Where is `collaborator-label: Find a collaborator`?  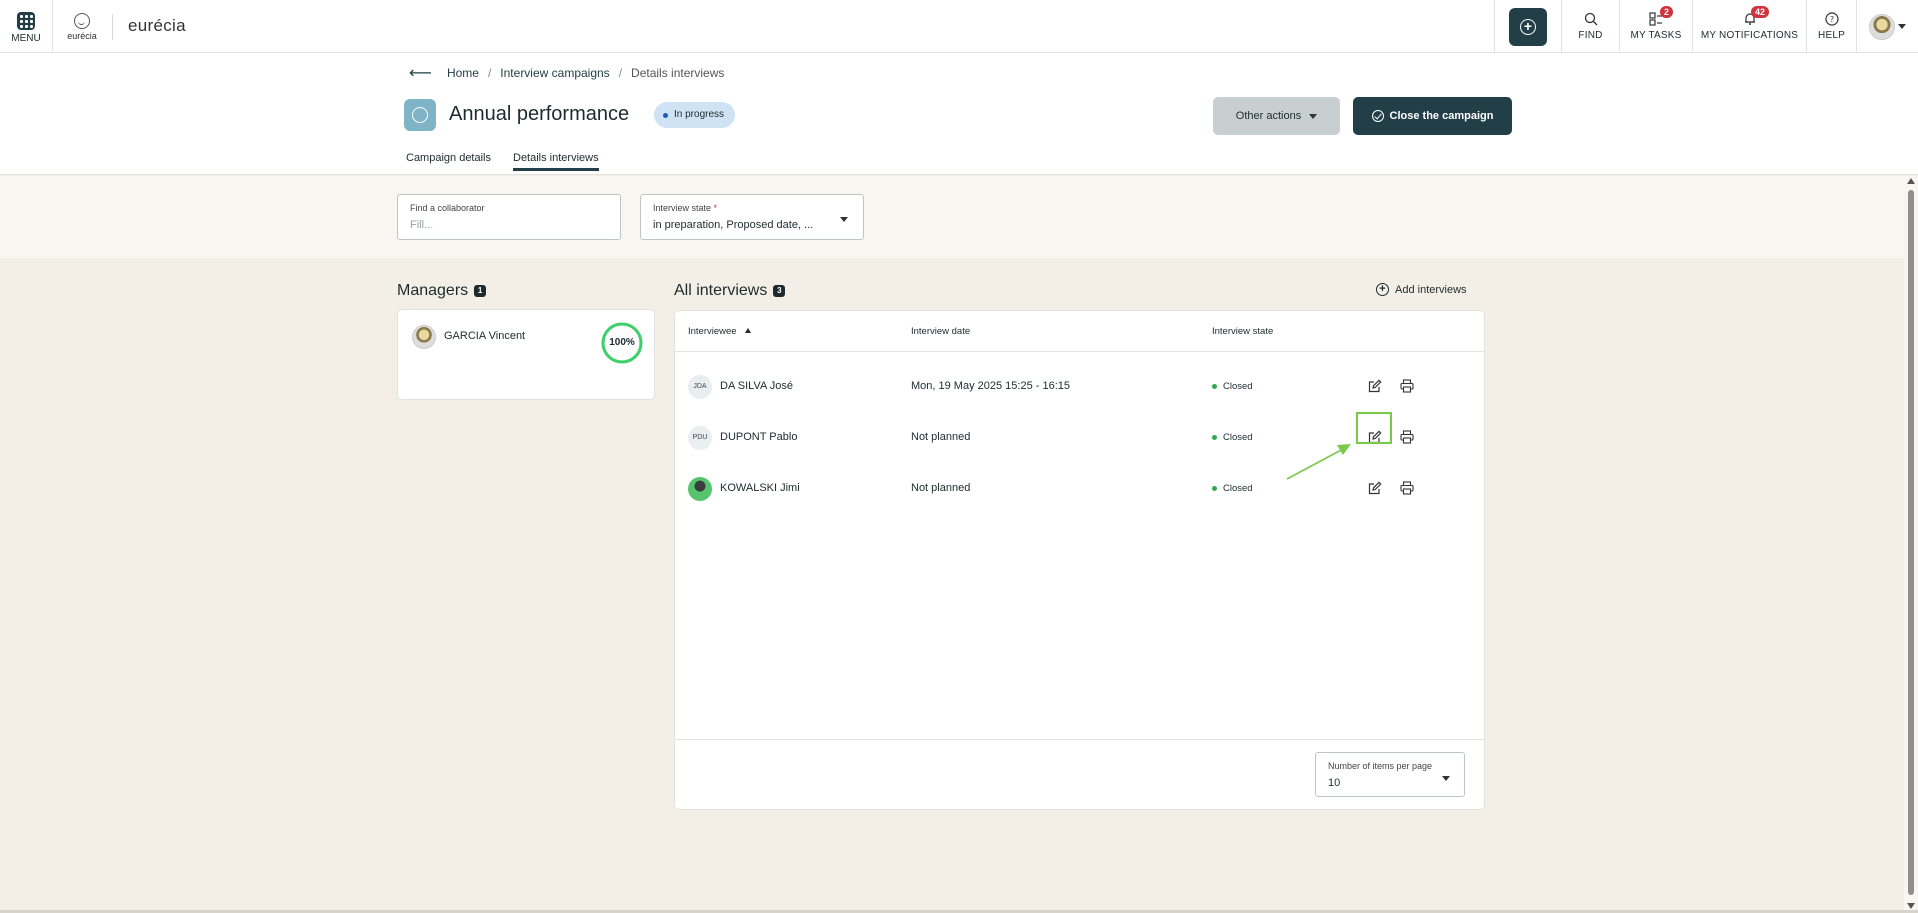 collaborator-label: Find a collaborator is located at coordinates (447, 208).